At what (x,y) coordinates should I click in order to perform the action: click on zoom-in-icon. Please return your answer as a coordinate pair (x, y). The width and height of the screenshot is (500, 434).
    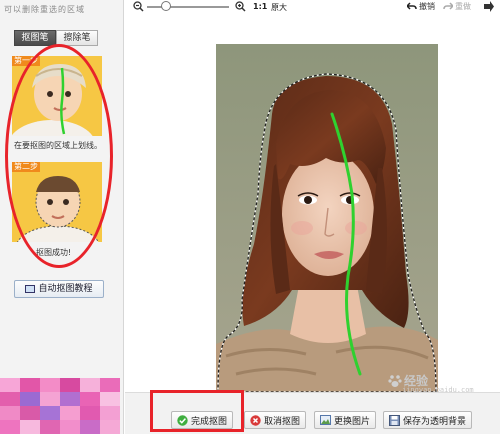
    Looking at the image, I should click on (240, 6).